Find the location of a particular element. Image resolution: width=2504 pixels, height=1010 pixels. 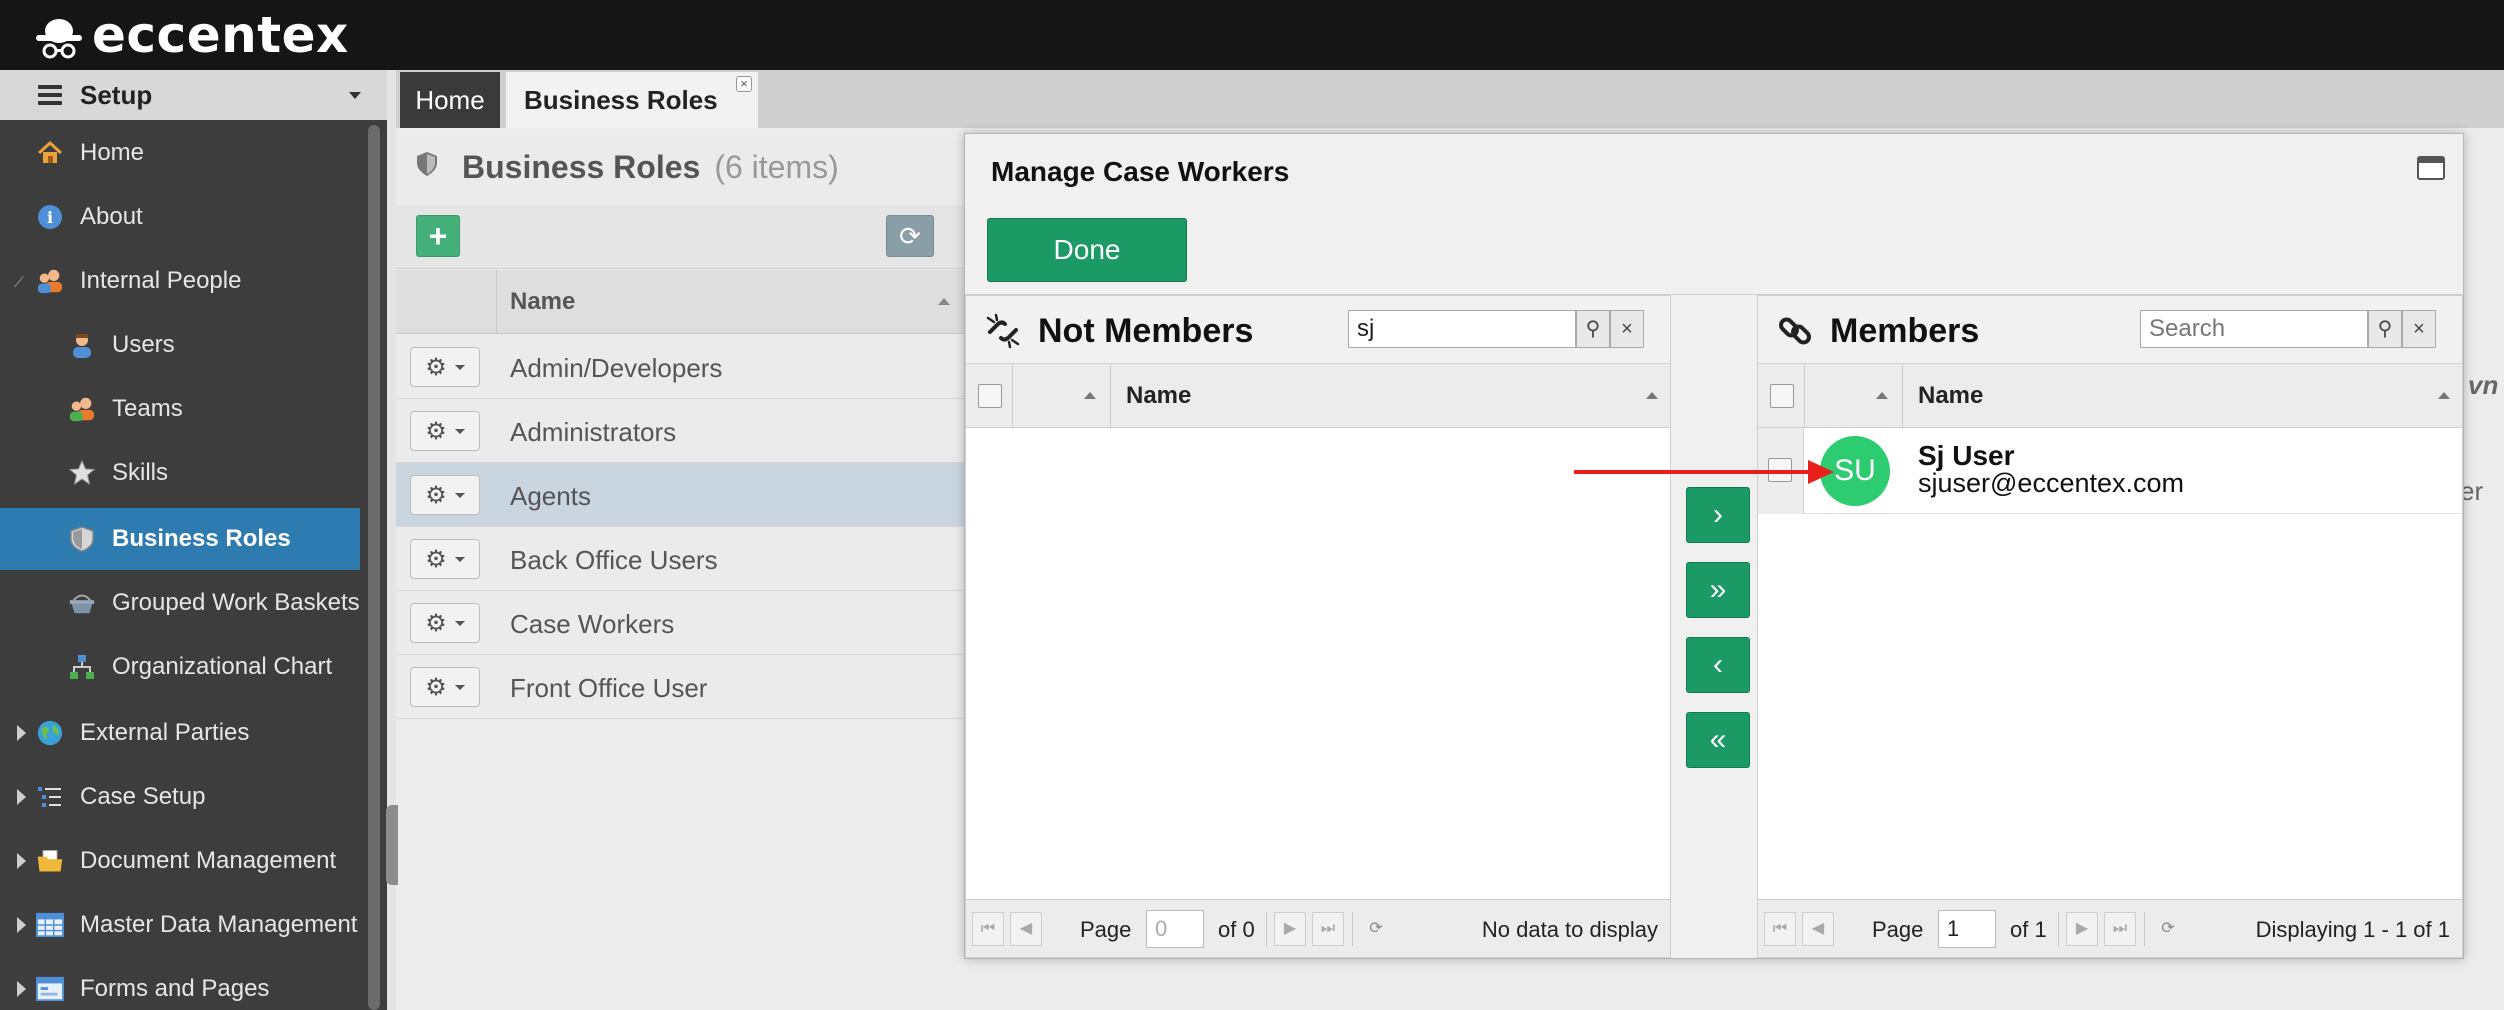

add-role-button: + is located at coordinates (438, 236).